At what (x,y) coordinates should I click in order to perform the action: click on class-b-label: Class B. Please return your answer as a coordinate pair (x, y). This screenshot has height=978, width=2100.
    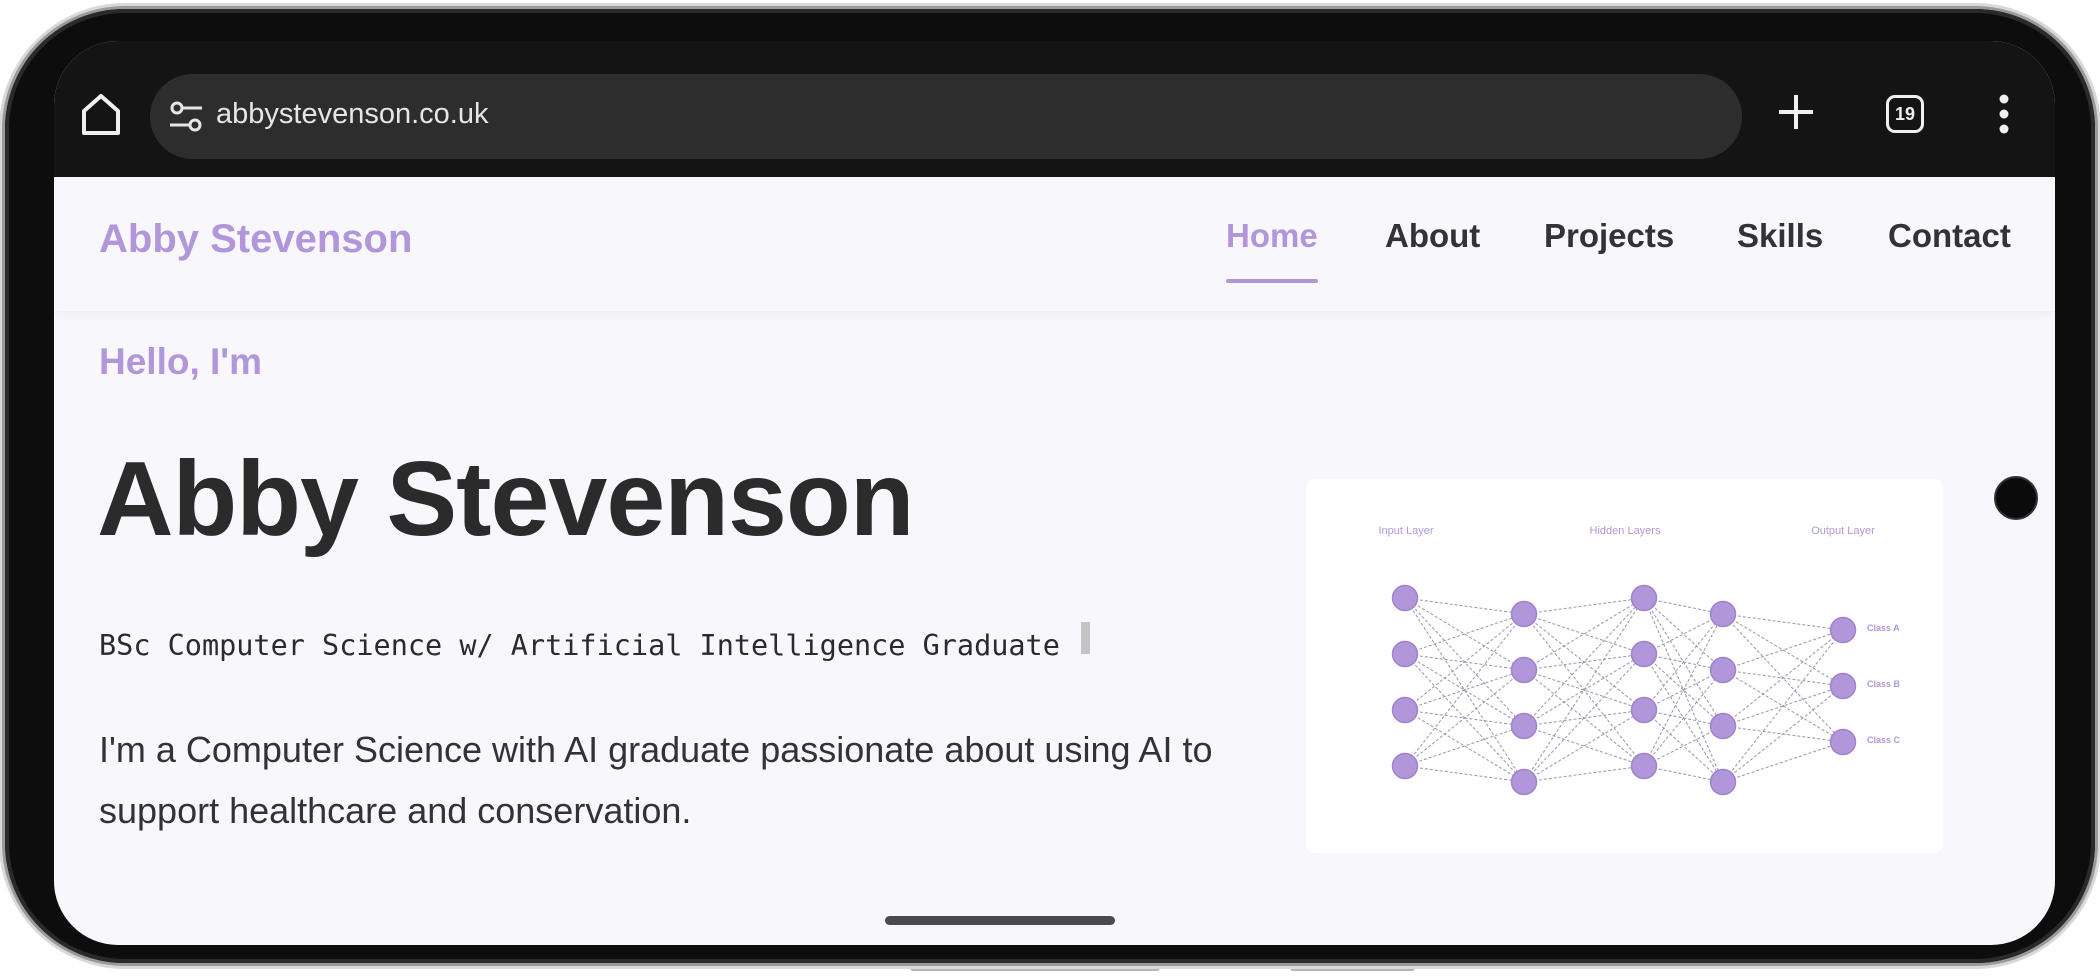
    Looking at the image, I should click on (1884, 684).